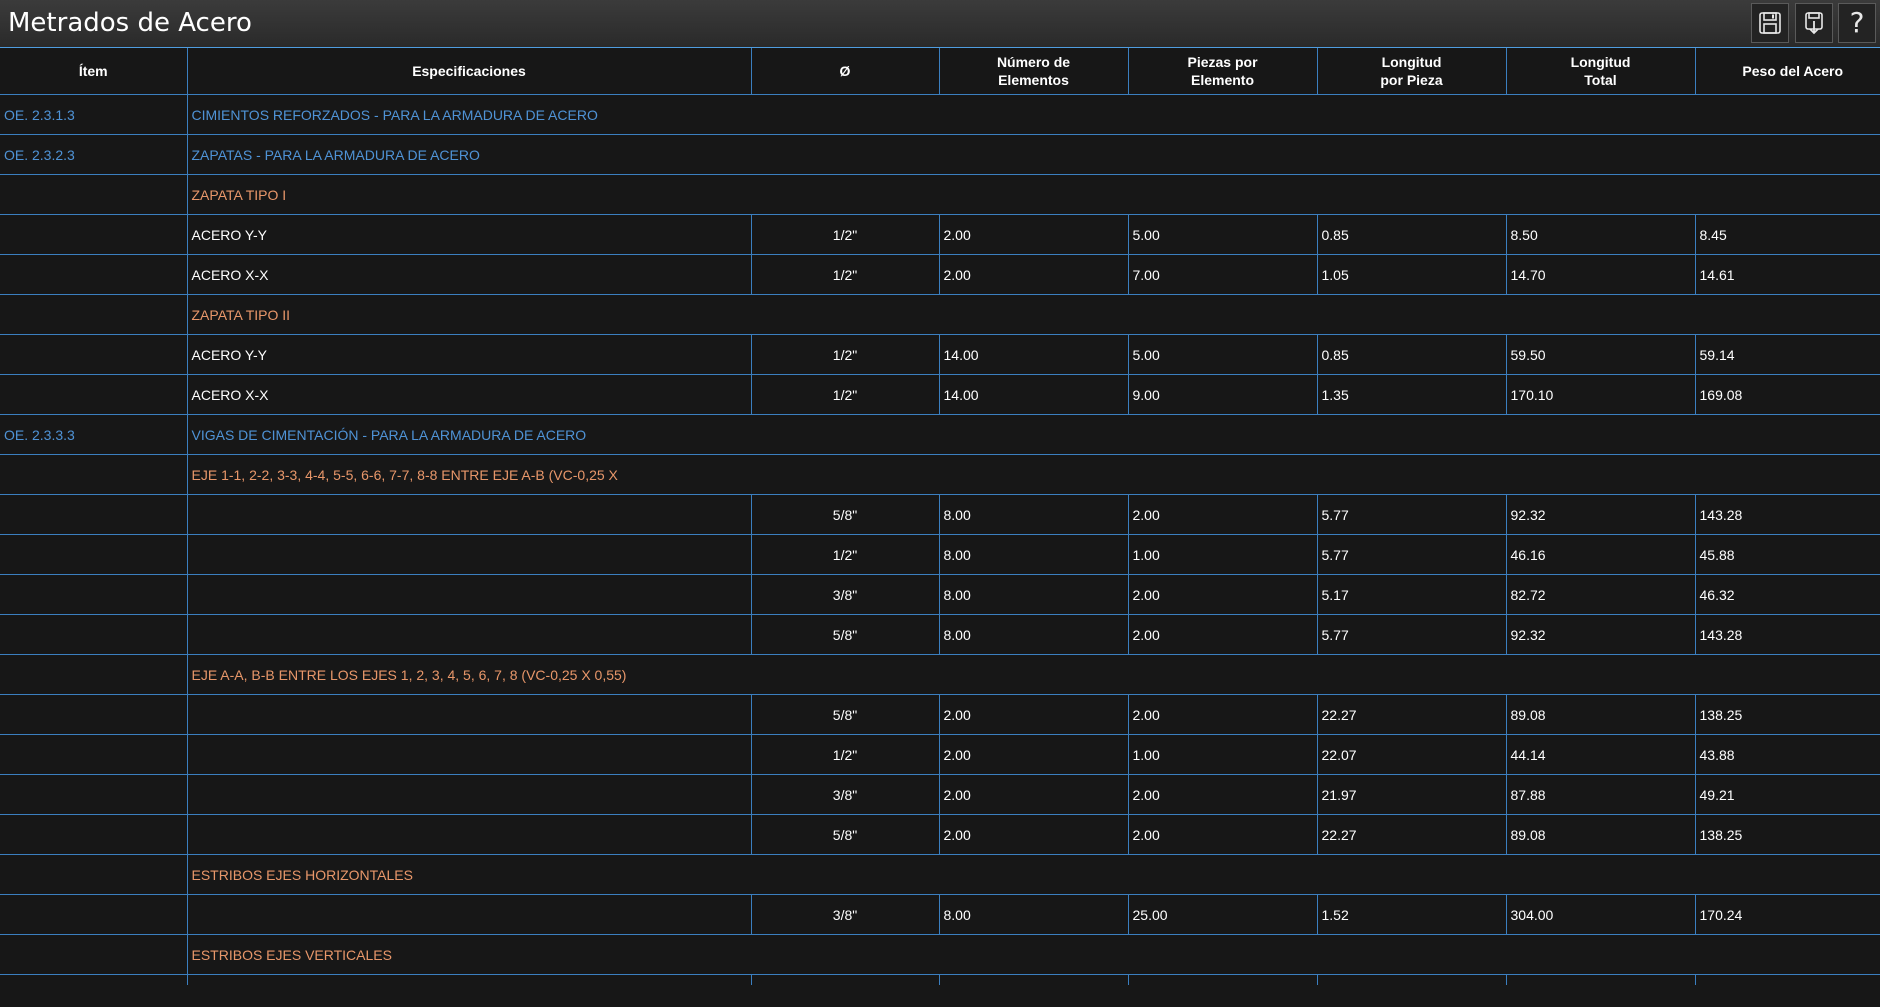 The image size is (1880, 1007). I want to click on group-row: ESTRIBOS EJES HORIZONTALES, so click(940, 874).